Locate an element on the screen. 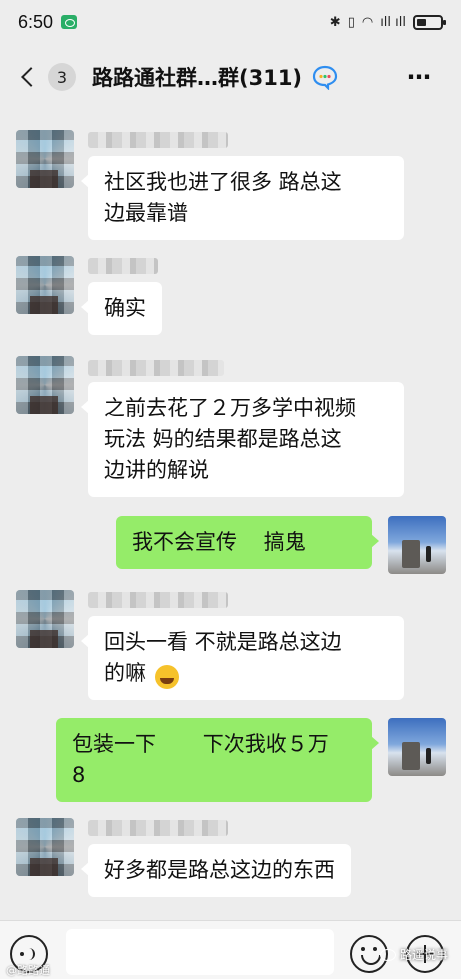  message-bubble: 之前去花了２万多学中视频 玩法 妈的结果都是路总这 边讲的解说 is located at coordinates (242, 439).